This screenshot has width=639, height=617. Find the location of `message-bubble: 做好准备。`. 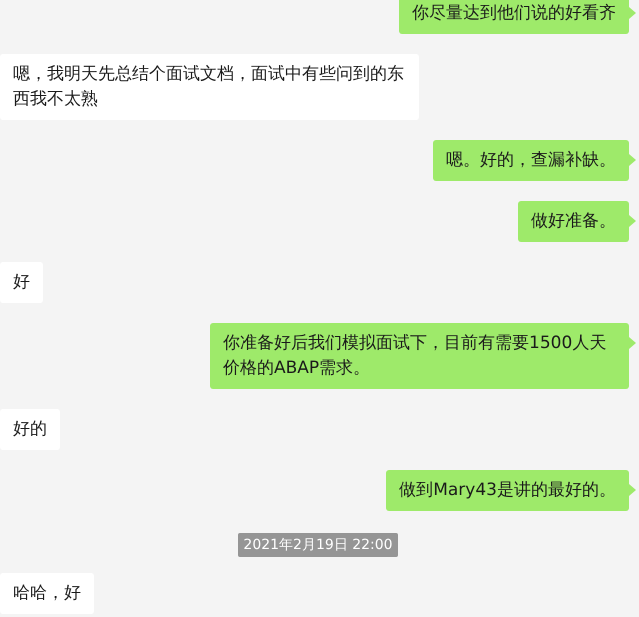

message-bubble: 做好准备。 is located at coordinates (573, 221).